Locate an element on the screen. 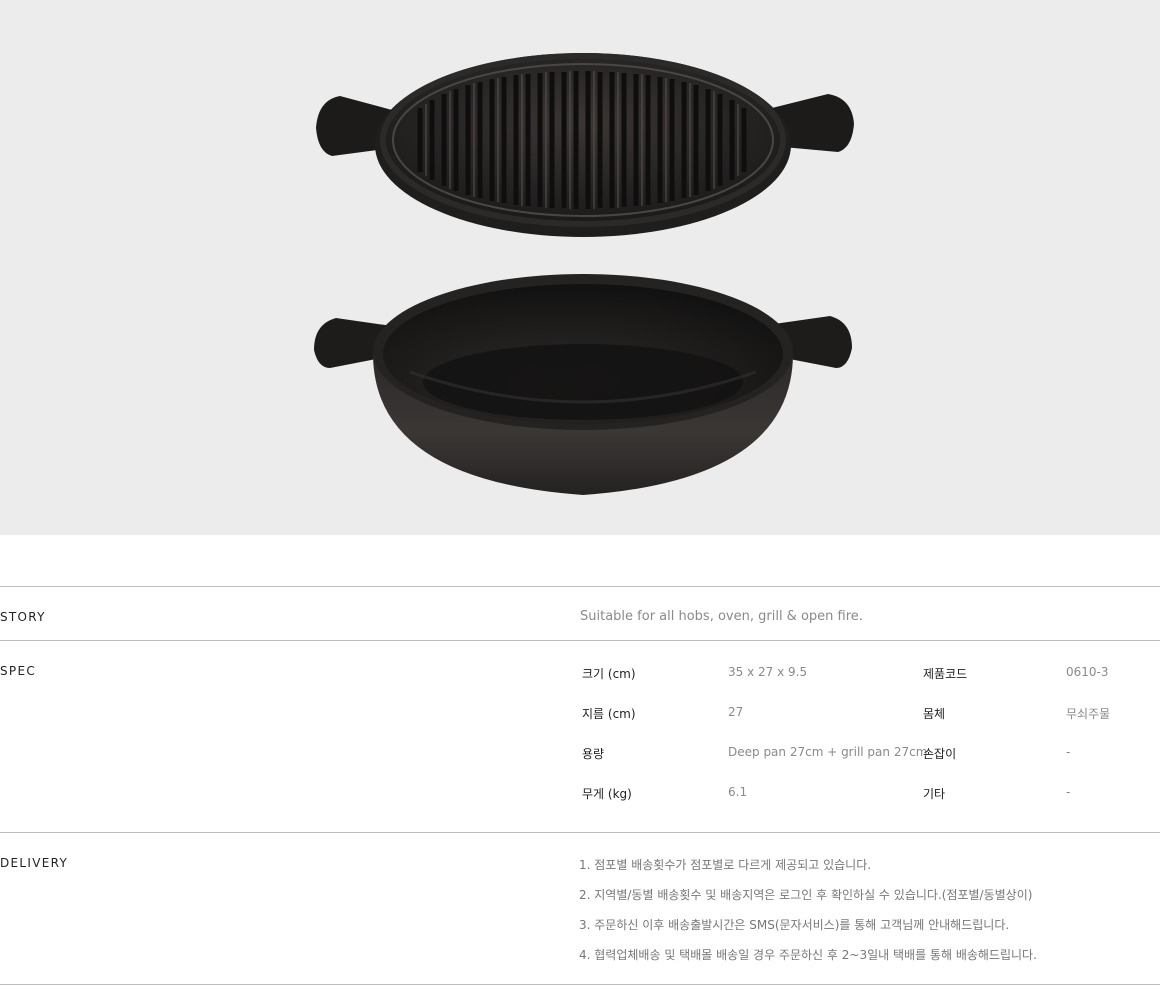  spec-label: 지름 (cm) is located at coordinates (609, 714).